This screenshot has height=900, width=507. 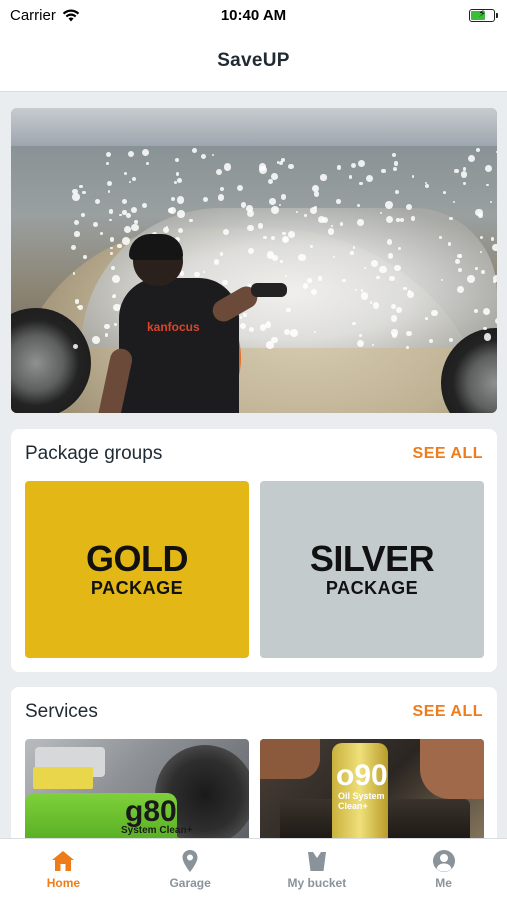 I want to click on banner-shirt-logo: kanfocus, so click(x=173, y=327).